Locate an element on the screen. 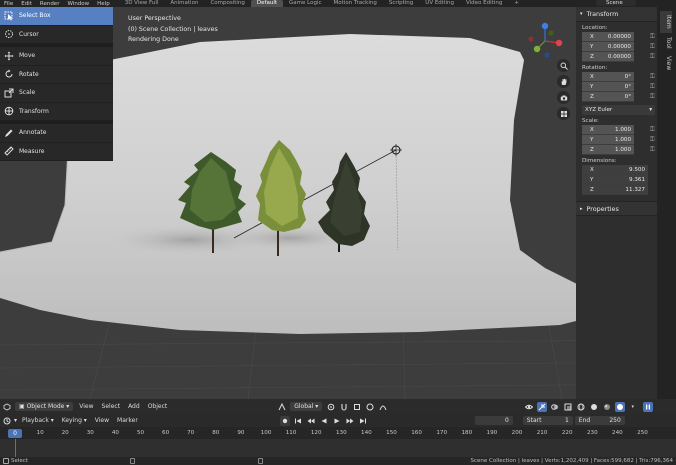 This screenshot has width=676, height=465. pivot-point-icon is located at coordinates (331, 407).